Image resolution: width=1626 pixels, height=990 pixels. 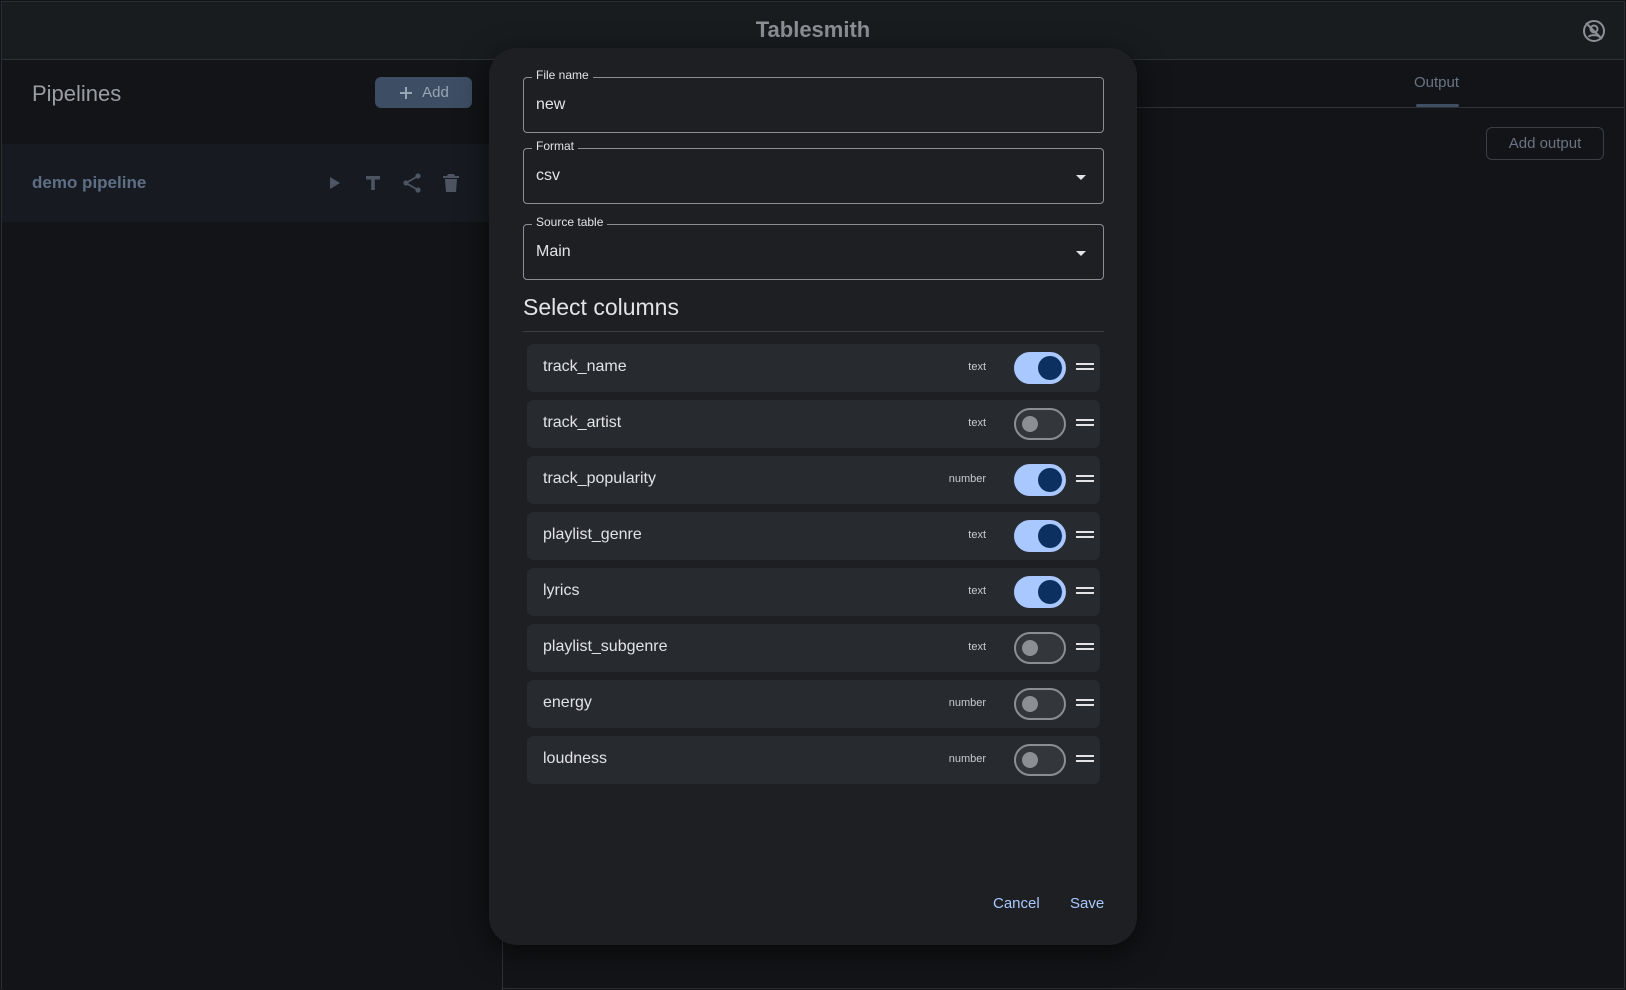 I want to click on column-name: playlist_genre, so click(x=592, y=534).